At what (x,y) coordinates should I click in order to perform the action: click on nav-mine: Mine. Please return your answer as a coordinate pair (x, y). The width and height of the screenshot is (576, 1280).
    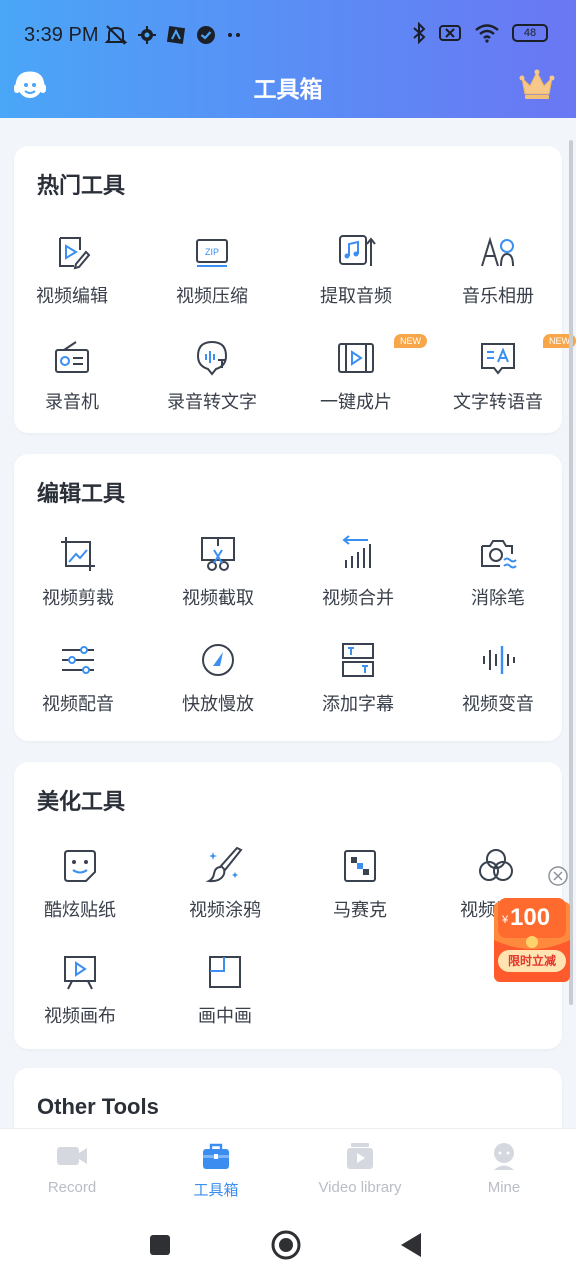
    Looking at the image, I should click on (504, 1168).